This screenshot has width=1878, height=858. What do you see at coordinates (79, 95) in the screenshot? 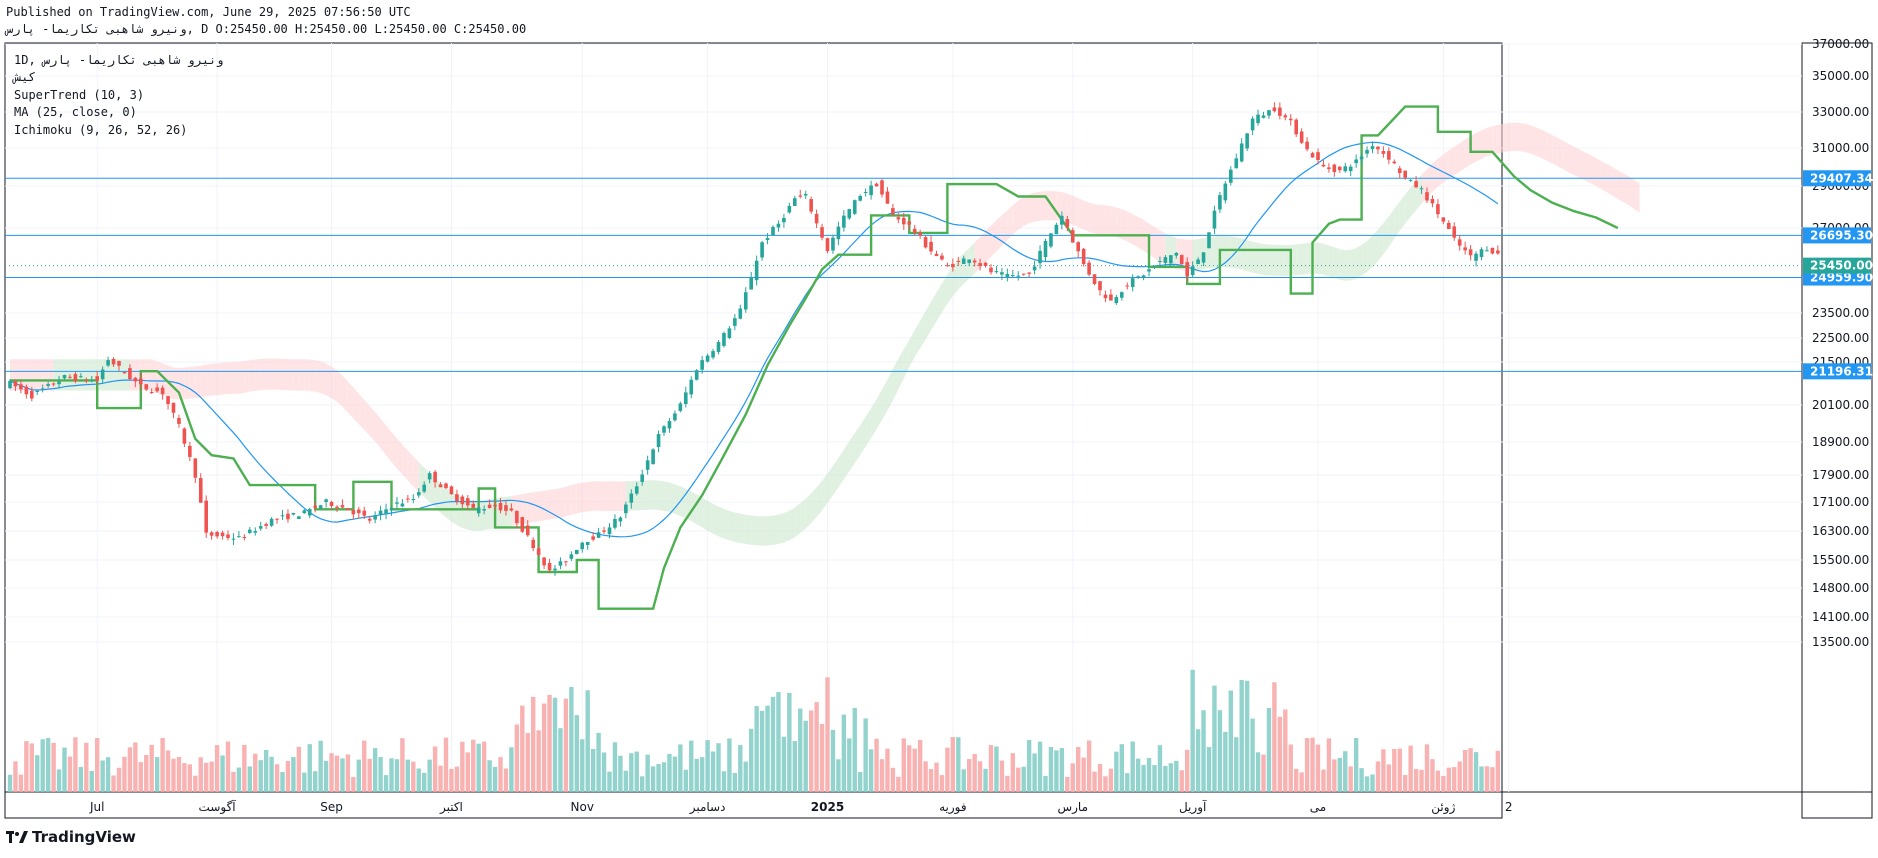
I see `legend-supertrend: SuperTrend (10, 3)` at bounding box center [79, 95].